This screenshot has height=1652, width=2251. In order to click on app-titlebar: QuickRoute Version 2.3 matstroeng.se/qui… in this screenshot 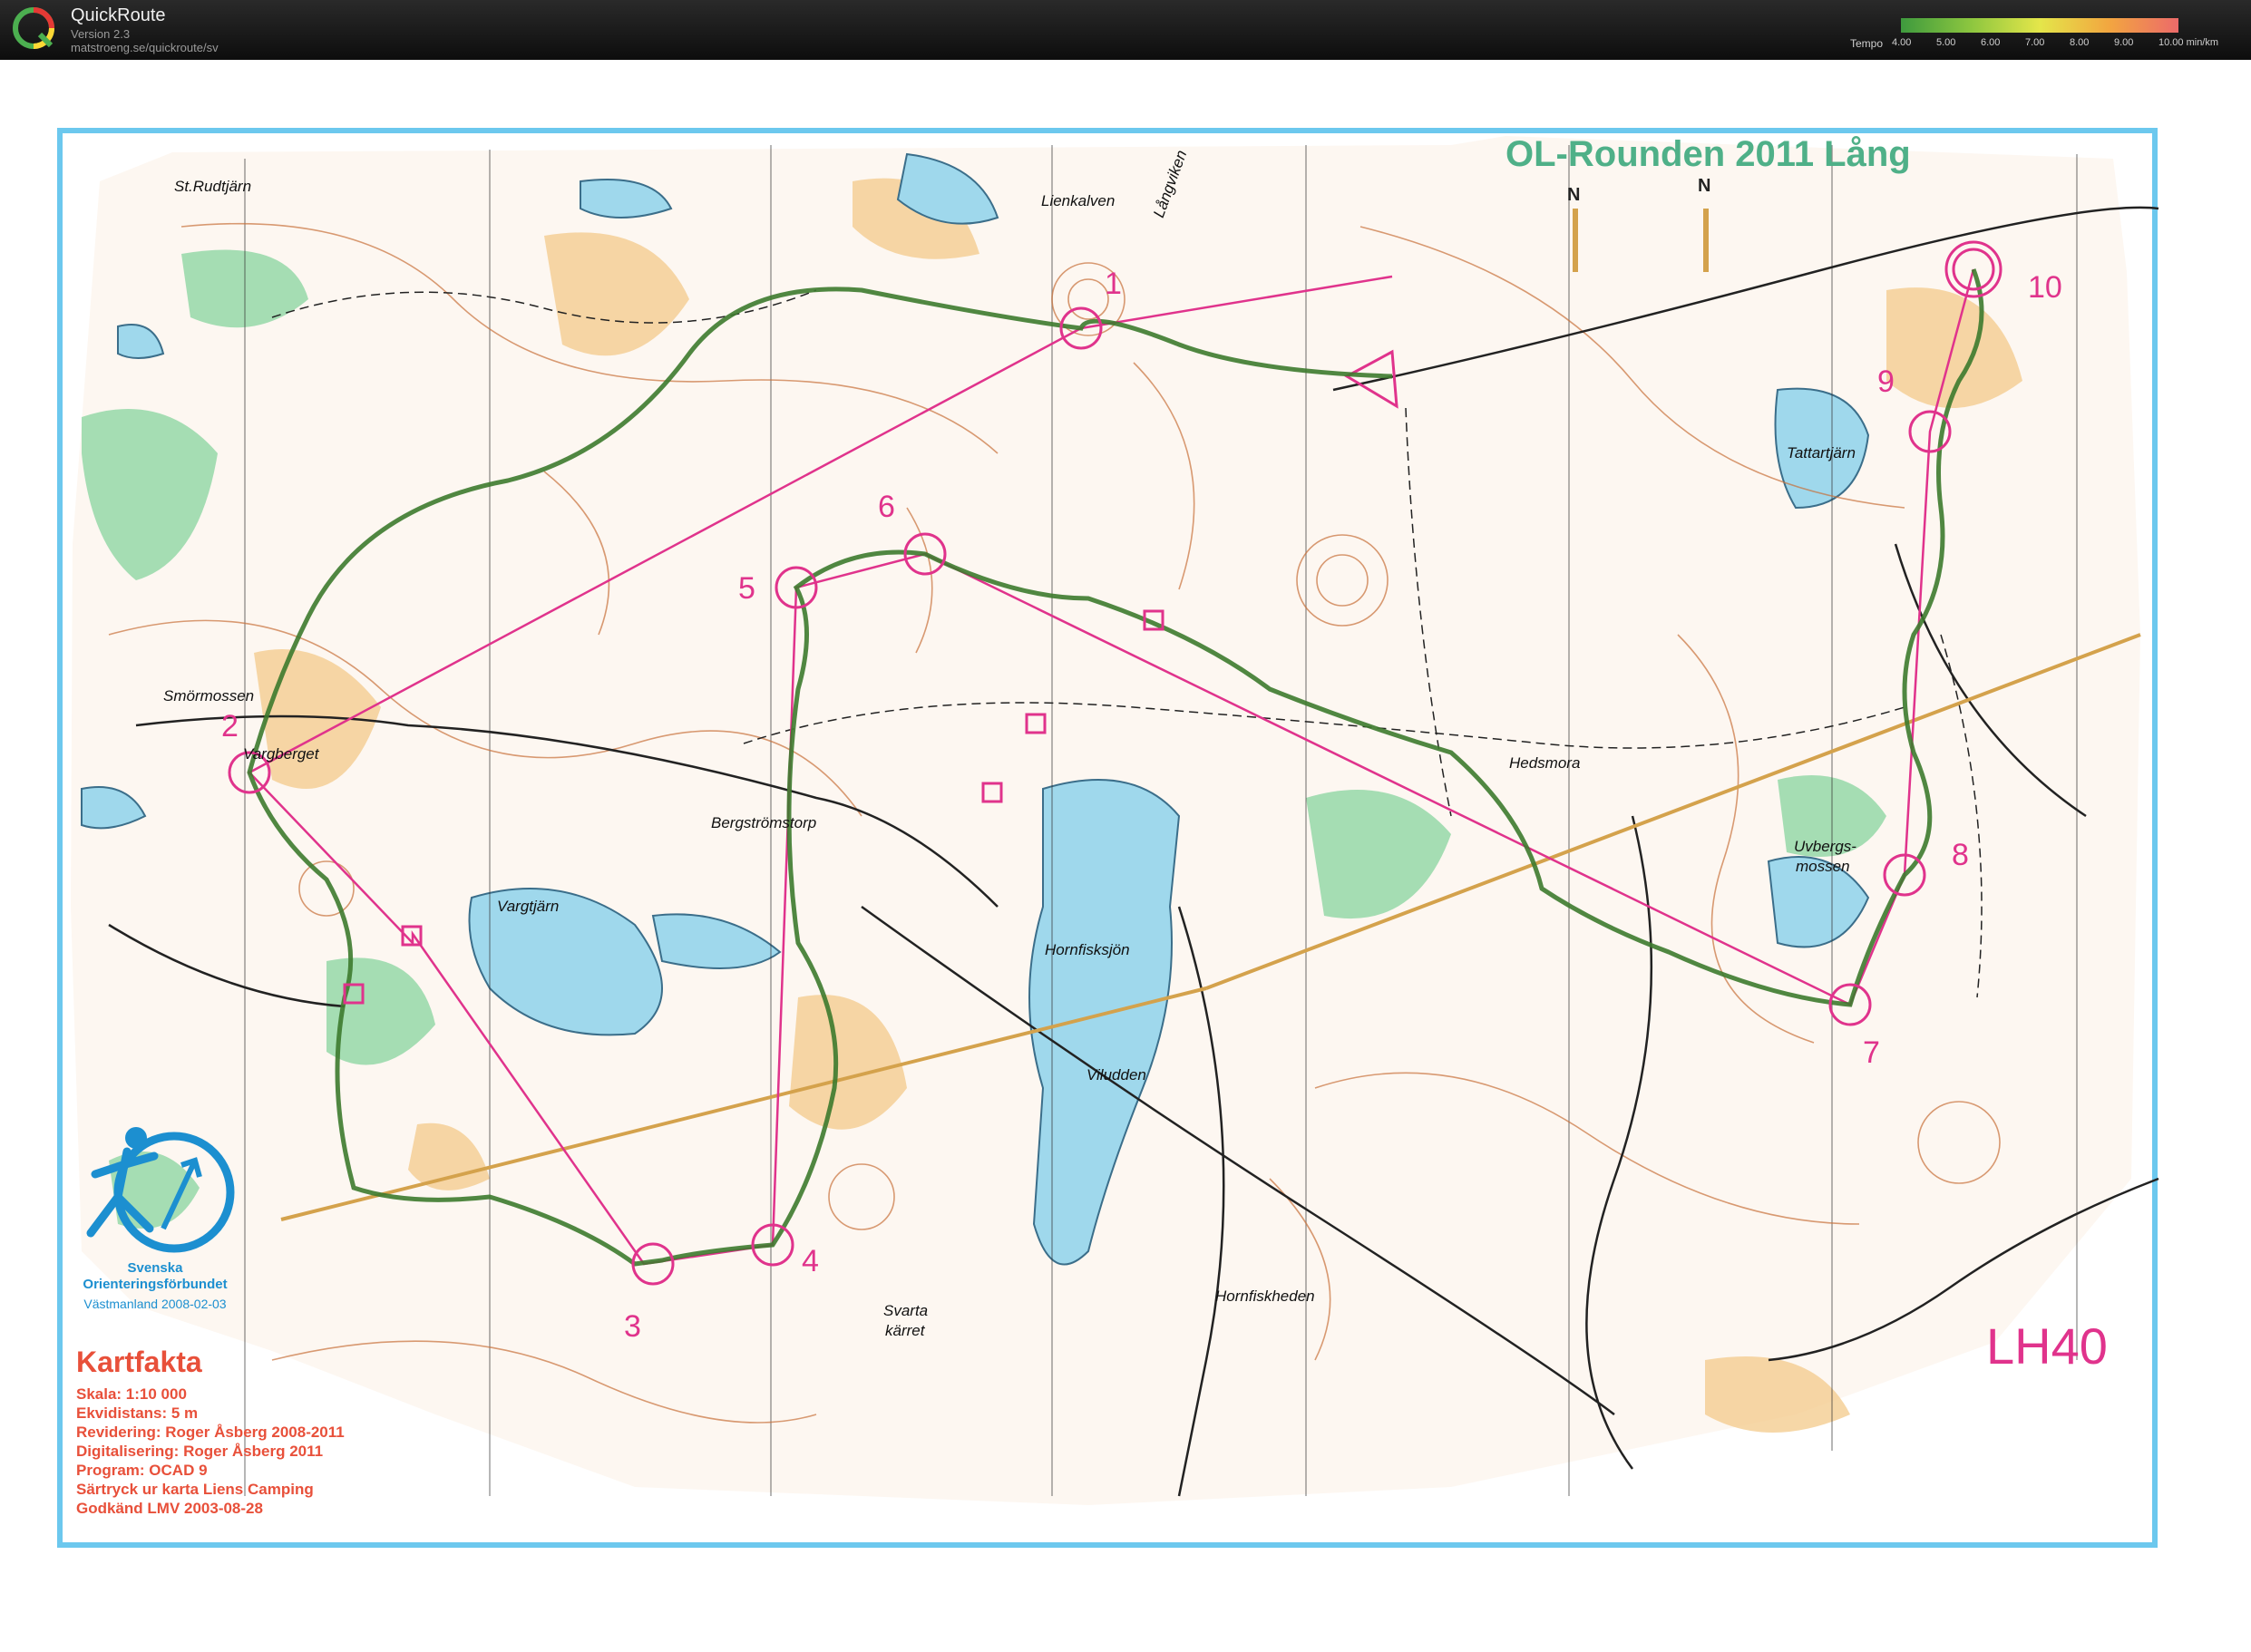, I will do `click(1125, 30)`.